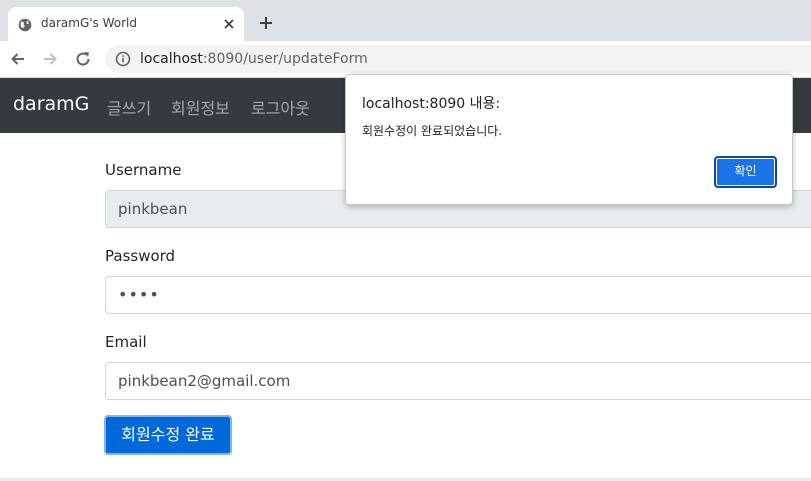 This screenshot has height=481, width=811. Describe the element at coordinates (126, 342) in the screenshot. I see `email-label: Email` at that location.